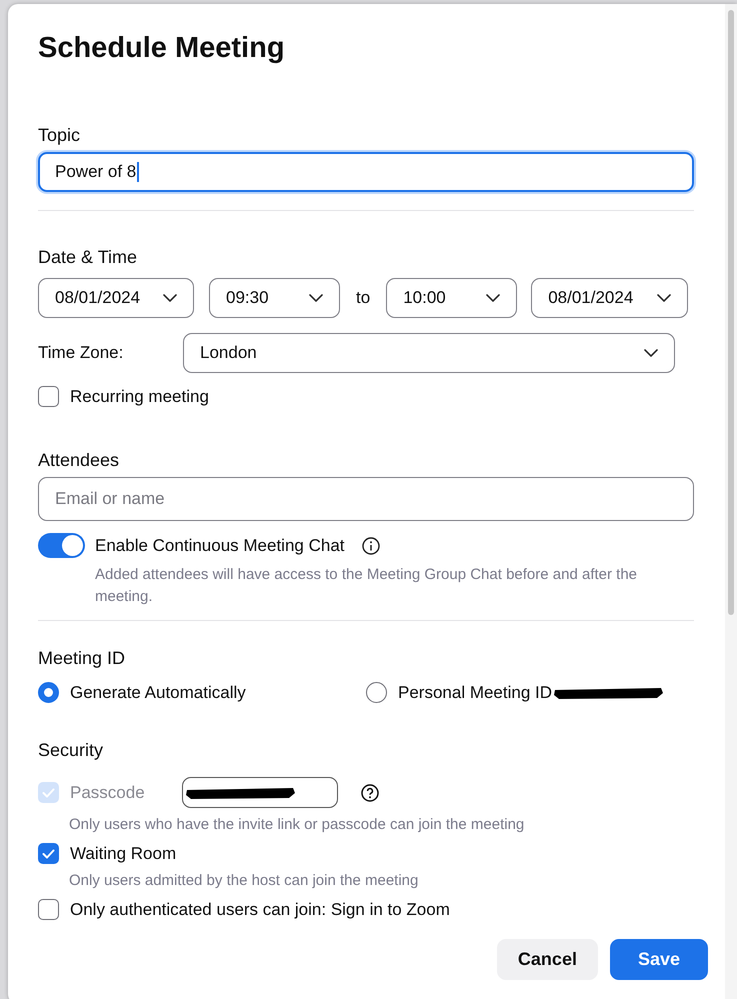 Image resolution: width=737 pixels, height=999 pixels. Describe the element at coordinates (547, 959) in the screenshot. I see `cancel-button: Cancel` at that location.